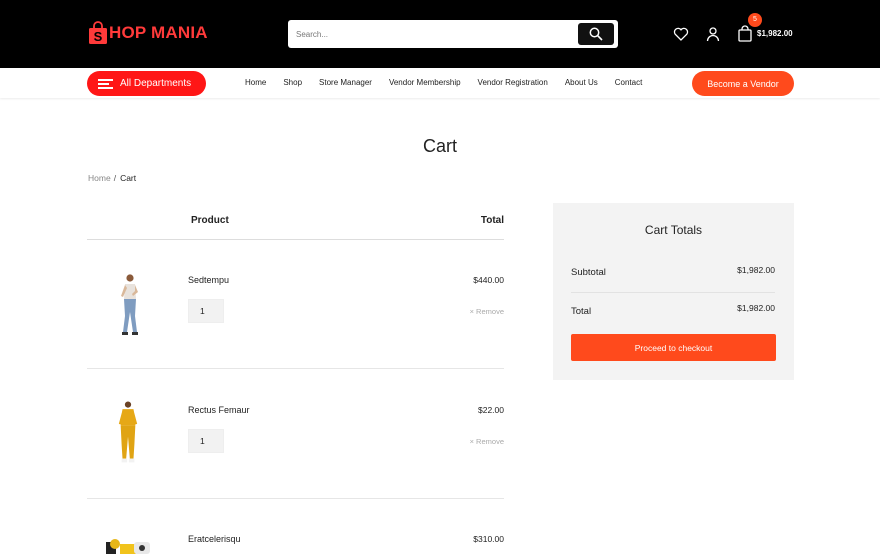  I want to click on total-value: $1,982.00, so click(756, 308).